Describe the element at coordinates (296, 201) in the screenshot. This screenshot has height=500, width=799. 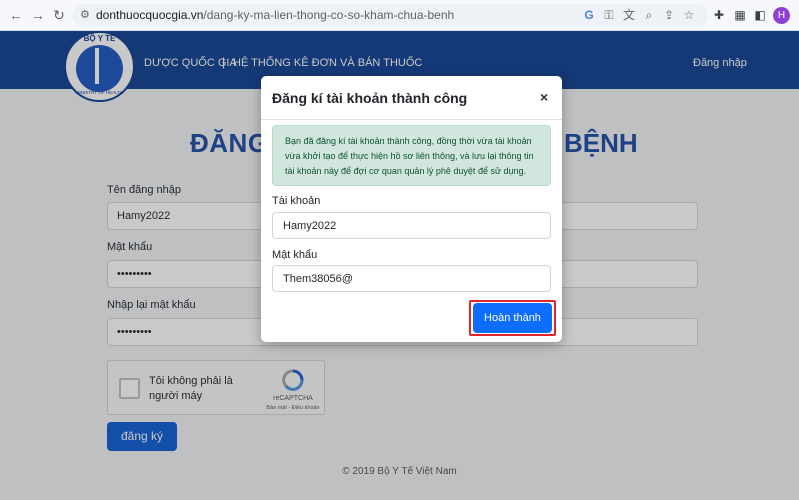
I see `account-label: Tài khoản` at that location.